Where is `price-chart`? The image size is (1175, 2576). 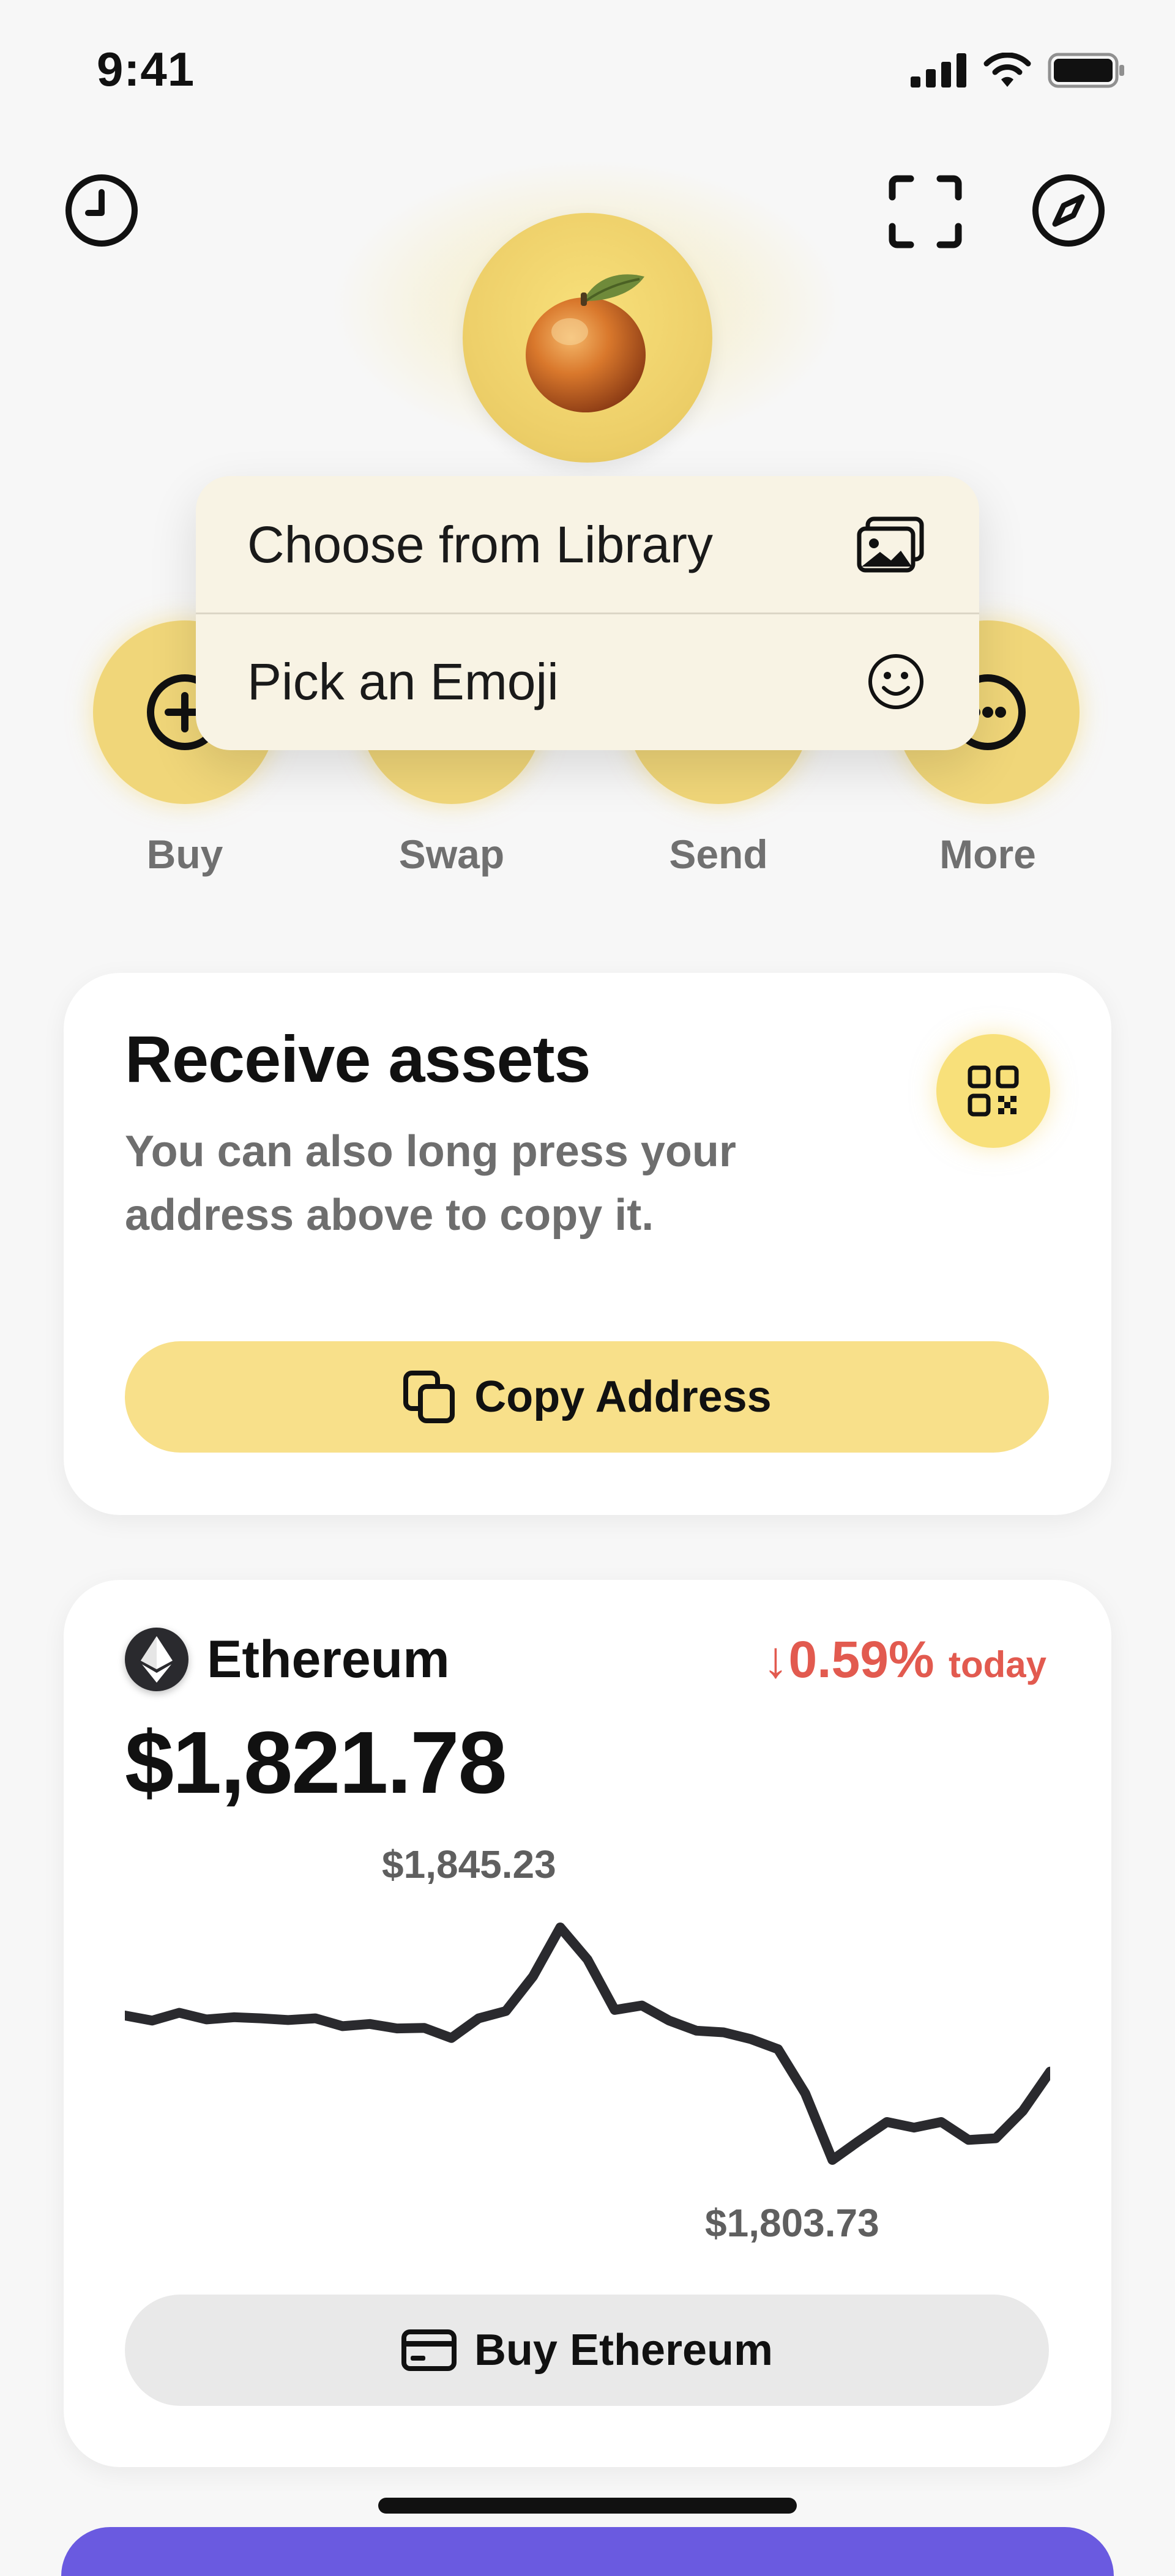
price-chart is located at coordinates (587, 2044).